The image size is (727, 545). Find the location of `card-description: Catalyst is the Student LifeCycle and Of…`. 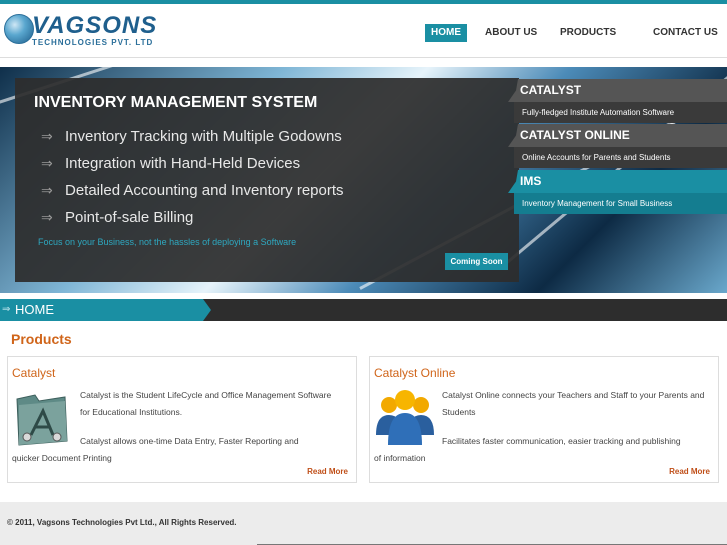

card-description: Catalyst is the Student LifeCycle and Of… is located at coordinates (206, 403).